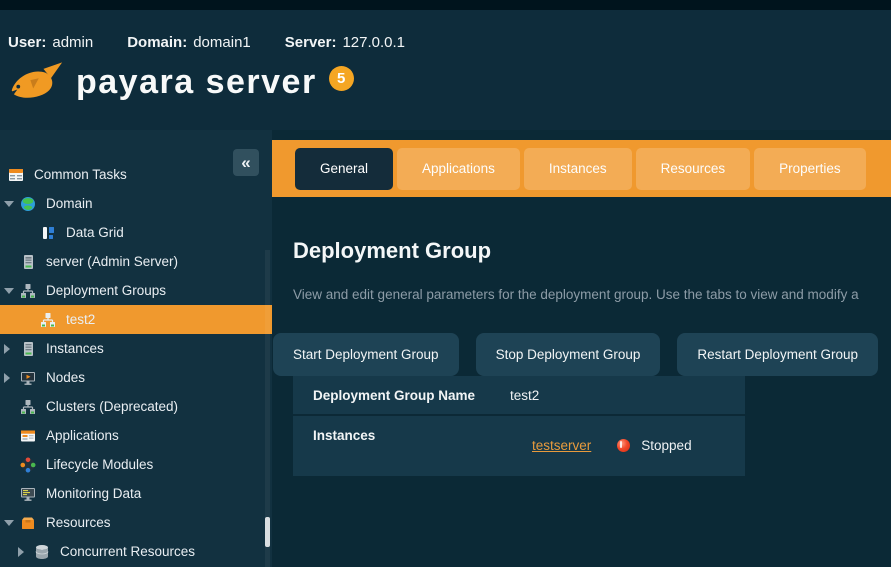  I want to click on tree-label: Concurrent Resources, so click(128, 551).